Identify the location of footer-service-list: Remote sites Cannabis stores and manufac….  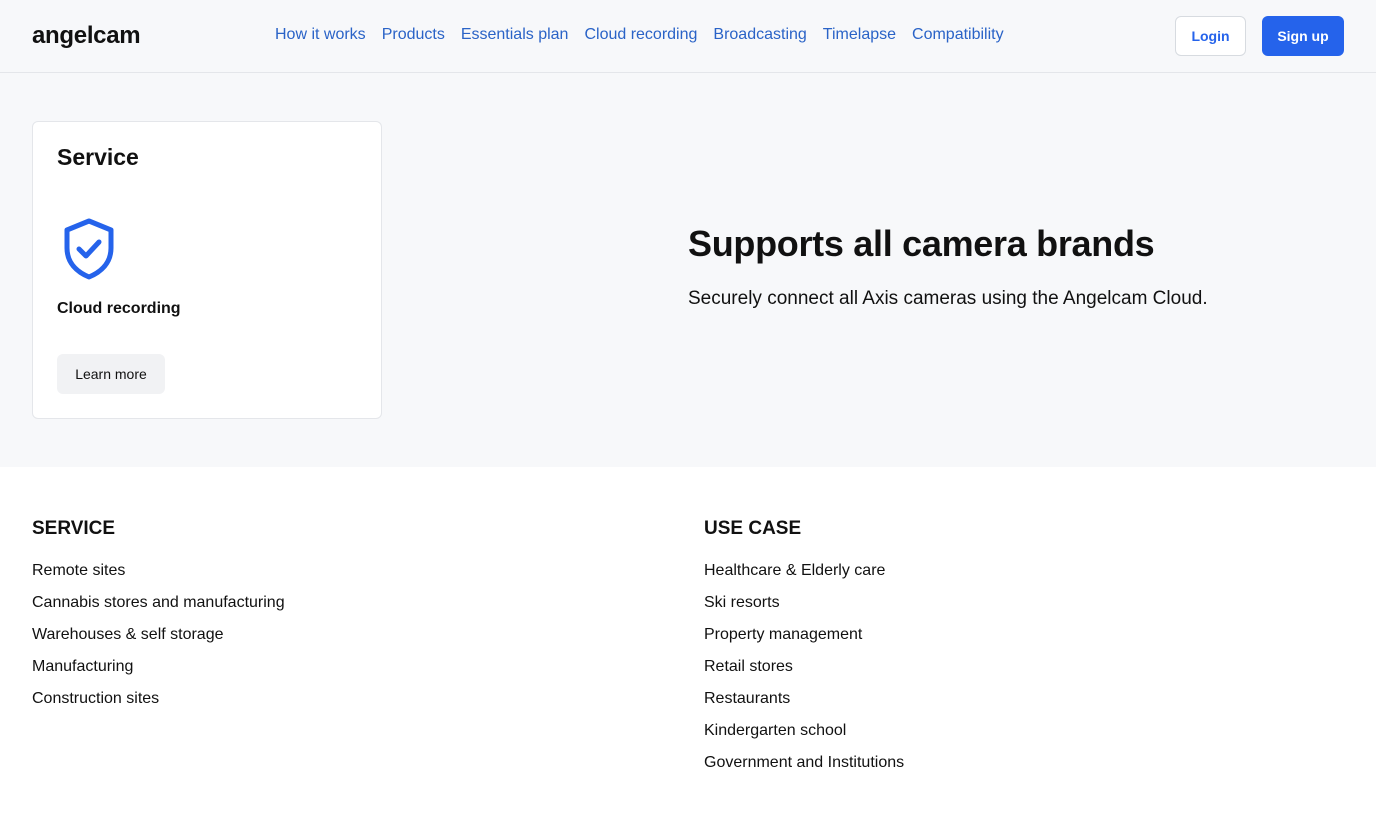
(158, 640).